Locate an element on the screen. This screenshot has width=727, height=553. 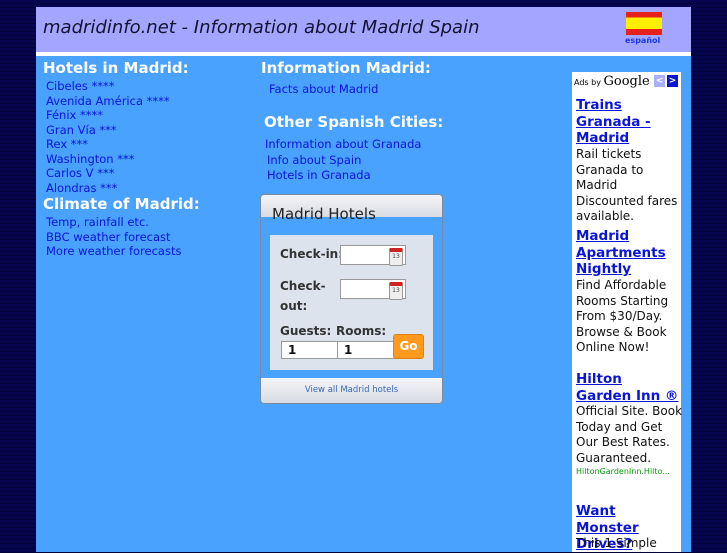
hotel-link: Alondras *** is located at coordinates (81, 188).